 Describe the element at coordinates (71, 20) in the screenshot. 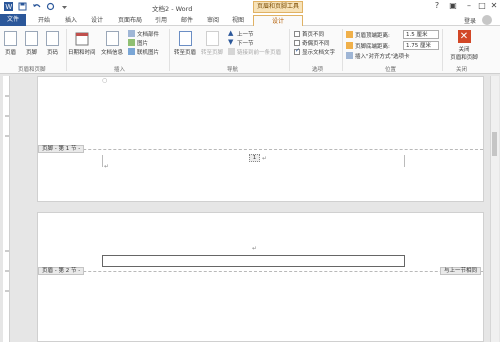

I see `tab-insert: 插入` at that location.